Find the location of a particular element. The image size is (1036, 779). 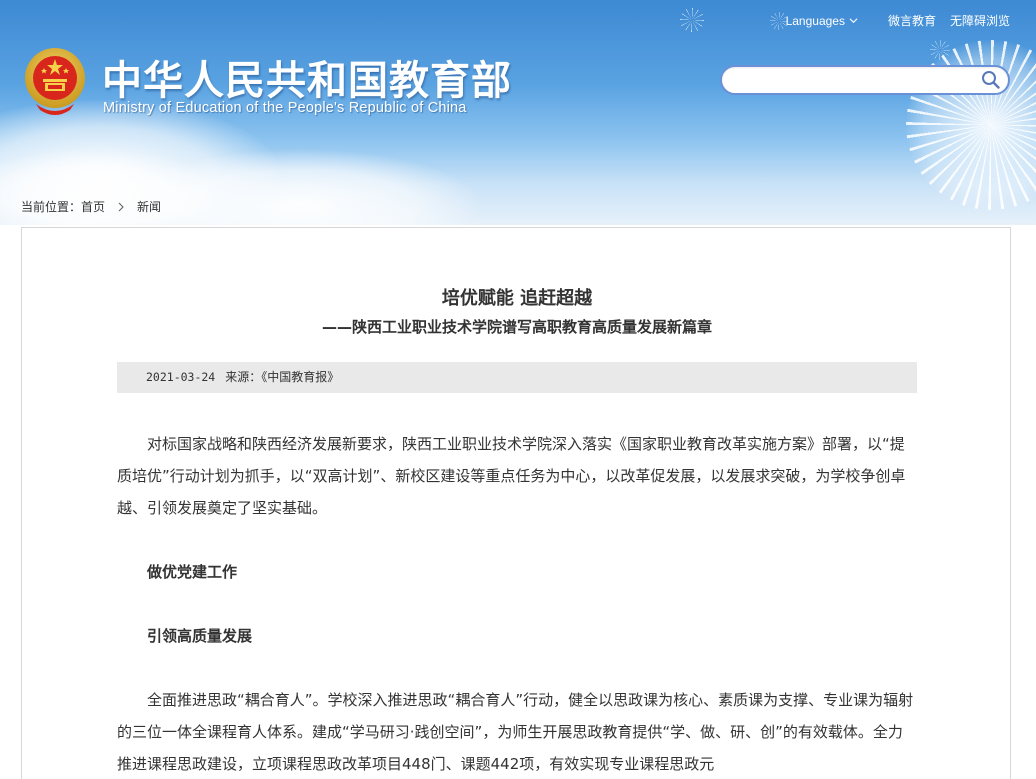

languages-dropdown: Languages is located at coordinates (822, 21).